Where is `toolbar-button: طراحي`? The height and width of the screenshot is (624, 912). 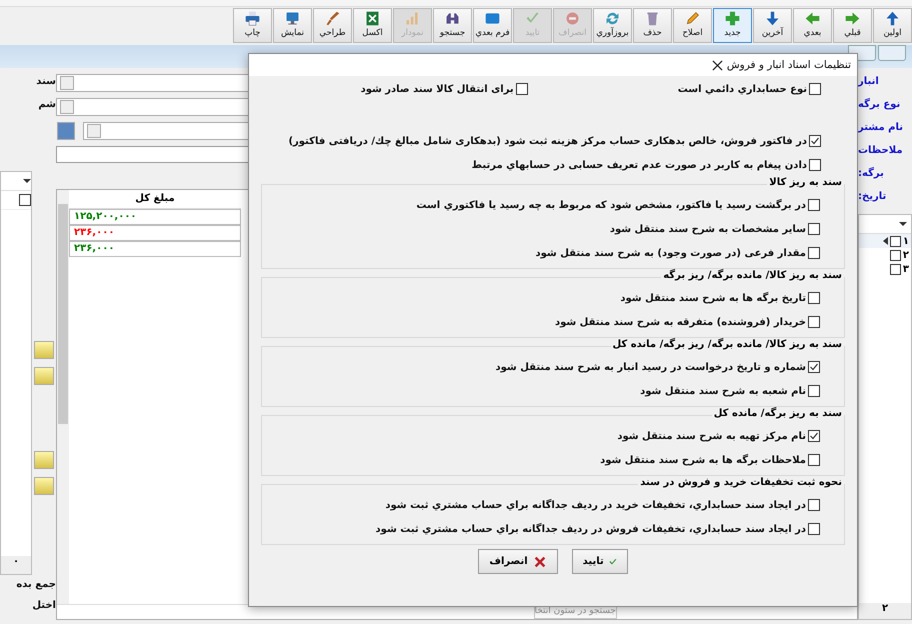
toolbar-button: طراحي is located at coordinates (332, 25).